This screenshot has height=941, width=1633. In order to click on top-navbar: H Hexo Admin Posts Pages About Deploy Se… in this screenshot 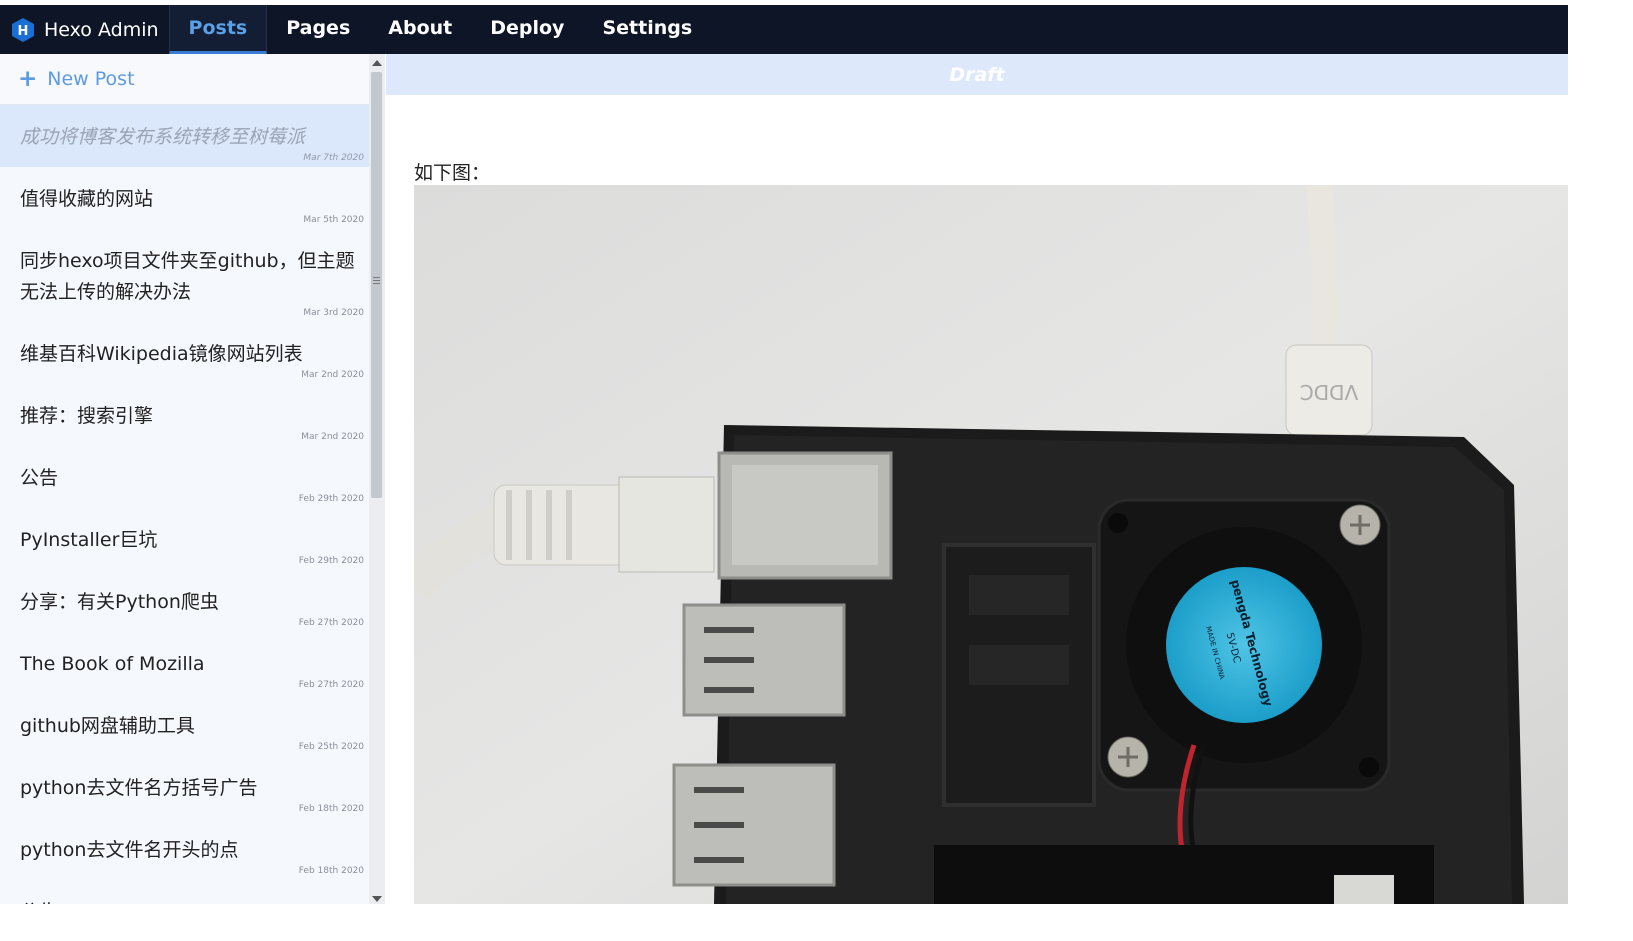, I will do `click(784, 29)`.